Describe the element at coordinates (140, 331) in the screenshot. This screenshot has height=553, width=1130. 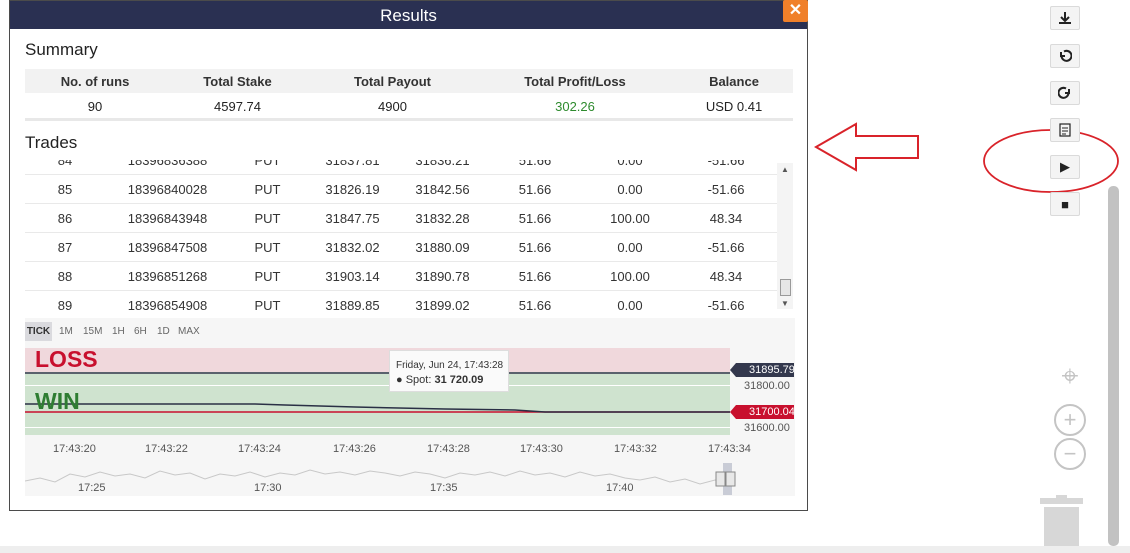
I see `range-6h: 6H` at that location.